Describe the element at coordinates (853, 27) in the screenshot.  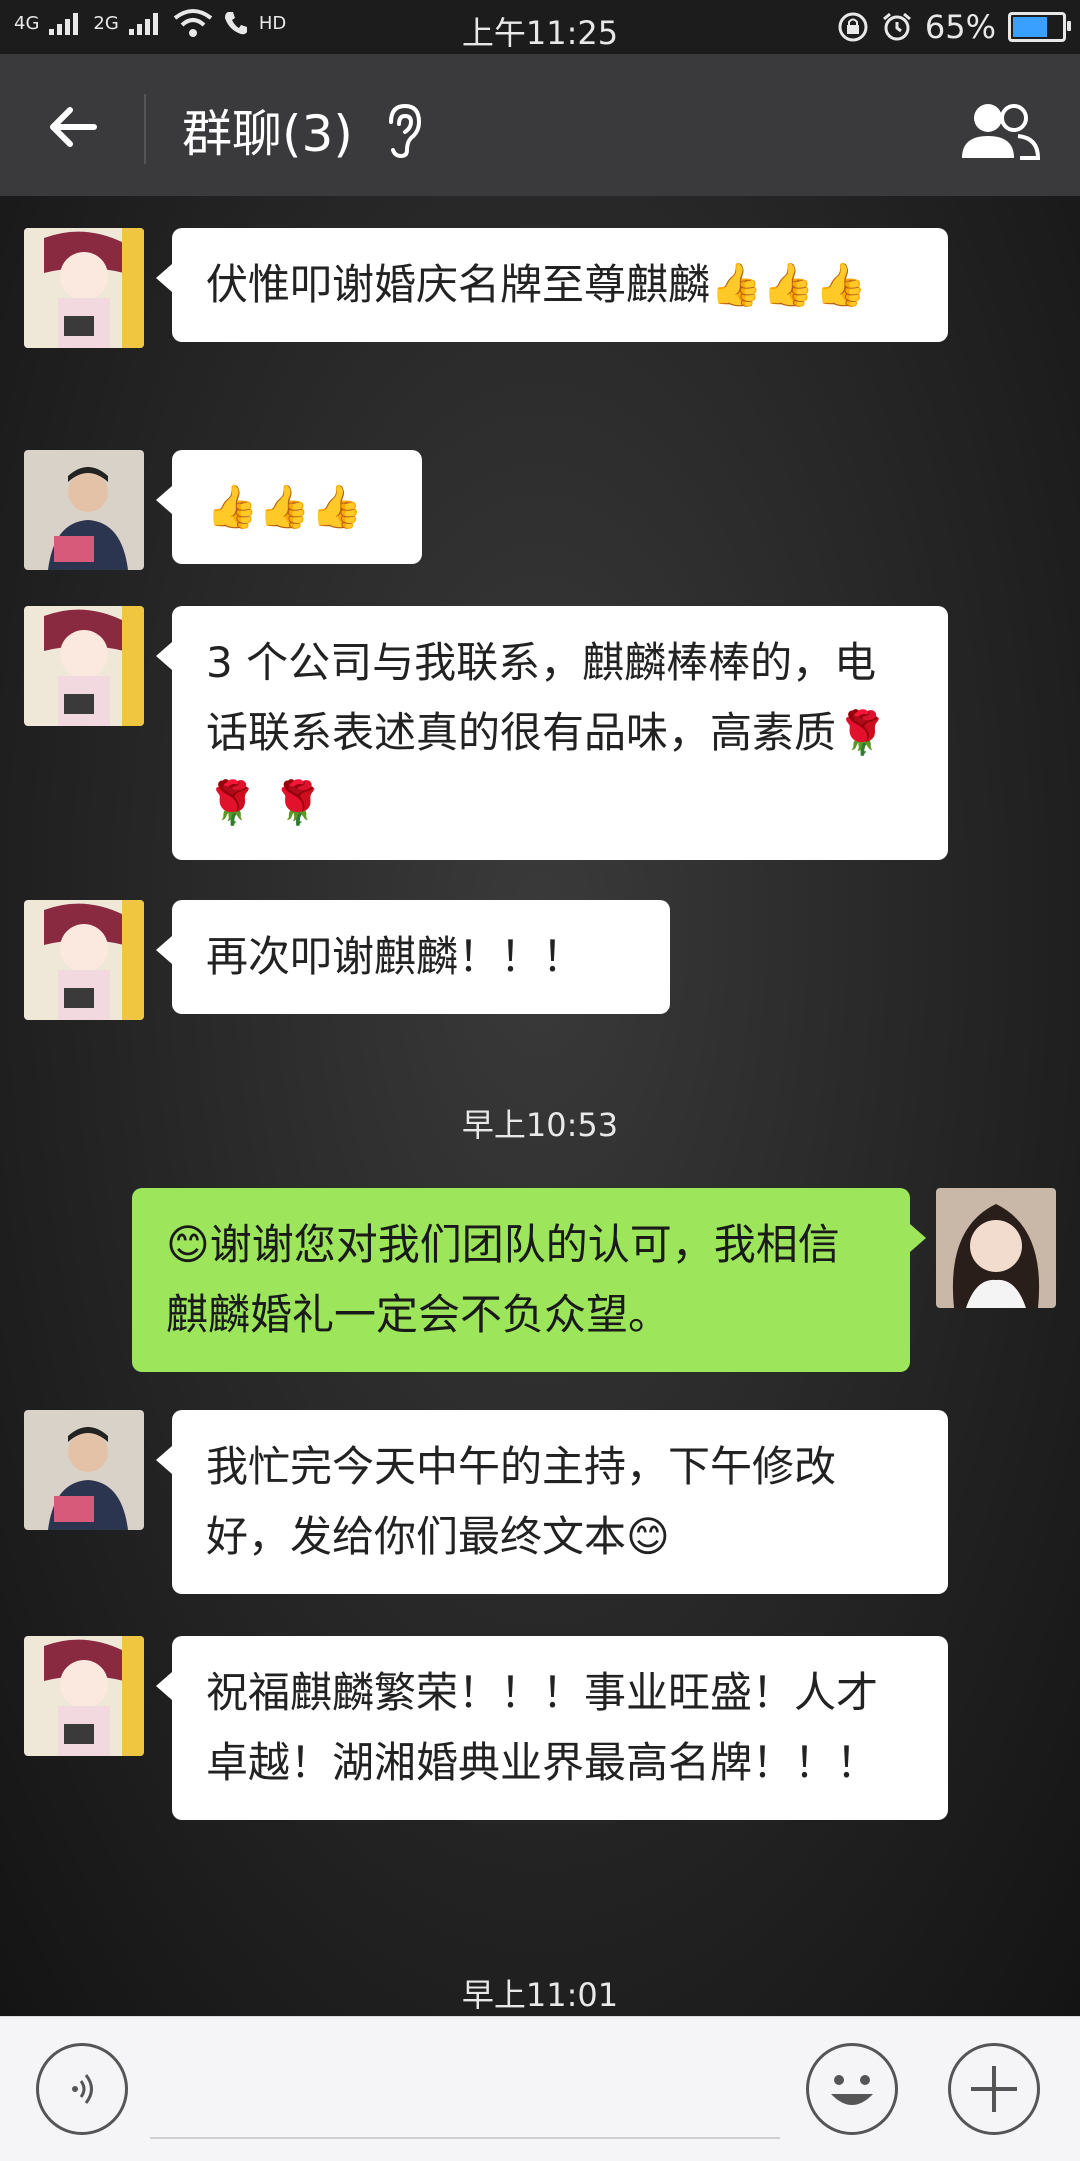
I see `lock-rotation-icon` at that location.